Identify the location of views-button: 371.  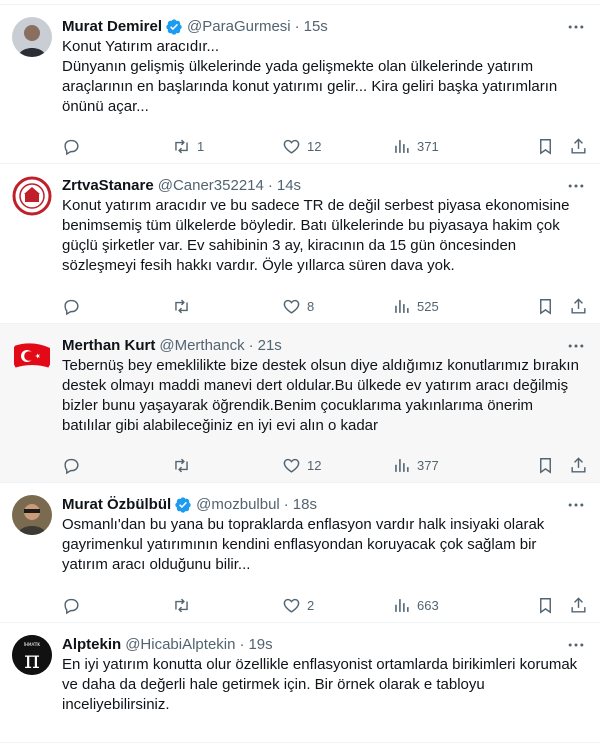
(447, 146).